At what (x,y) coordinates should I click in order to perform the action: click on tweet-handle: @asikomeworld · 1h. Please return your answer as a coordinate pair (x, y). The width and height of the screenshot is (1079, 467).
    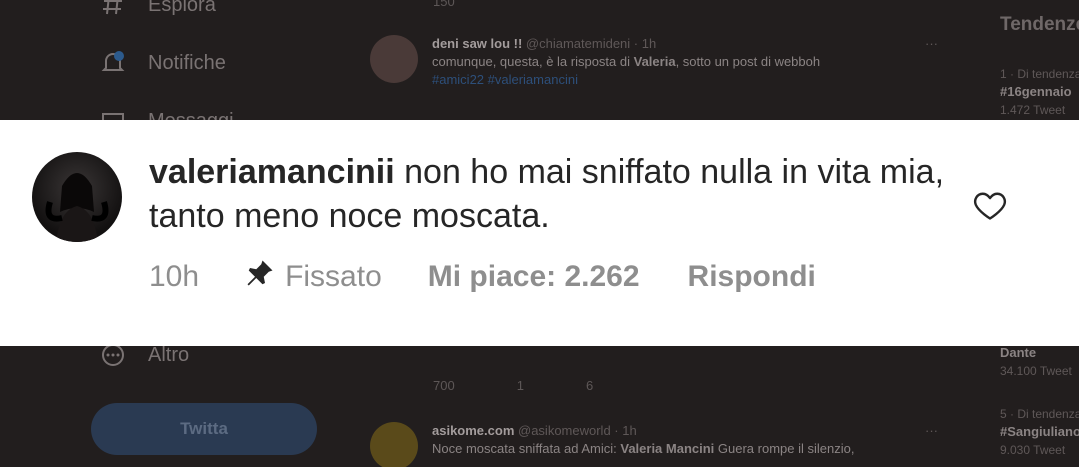
    Looking at the image, I should click on (577, 430).